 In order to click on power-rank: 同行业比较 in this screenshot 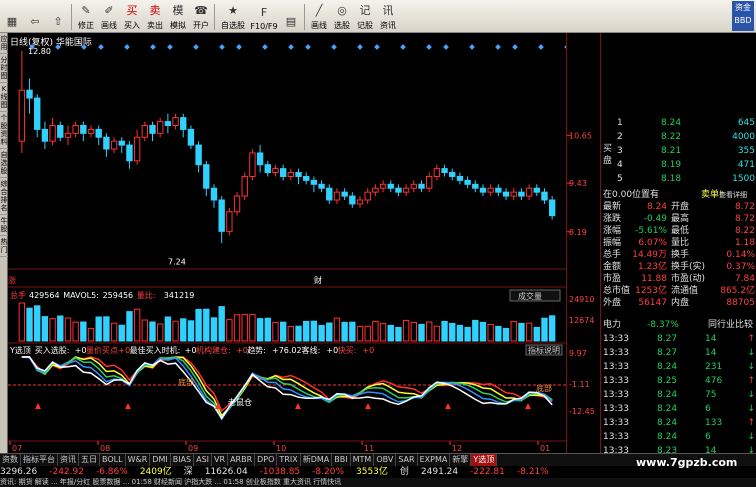, I will do `click(730, 325)`.